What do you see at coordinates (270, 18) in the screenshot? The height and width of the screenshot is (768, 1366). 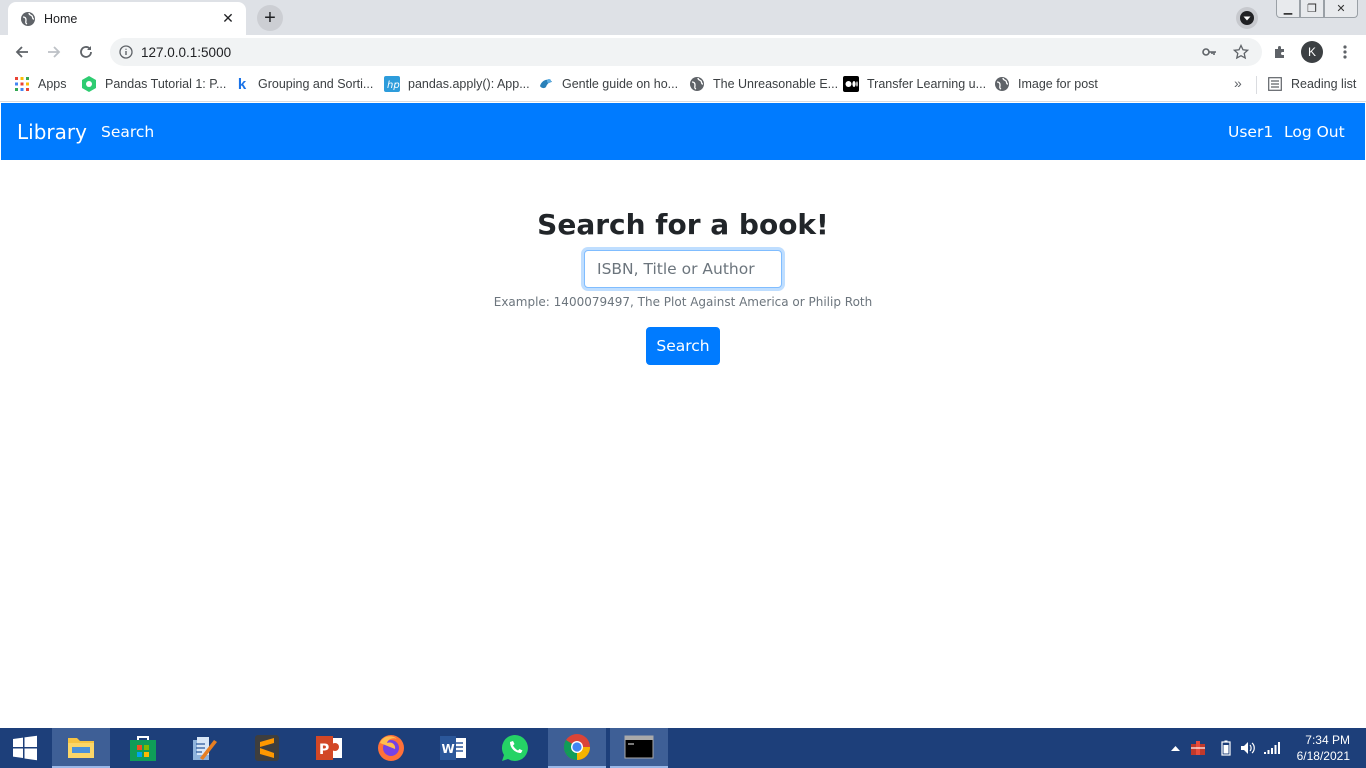 I see `new-tab-button: +` at bounding box center [270, 18].